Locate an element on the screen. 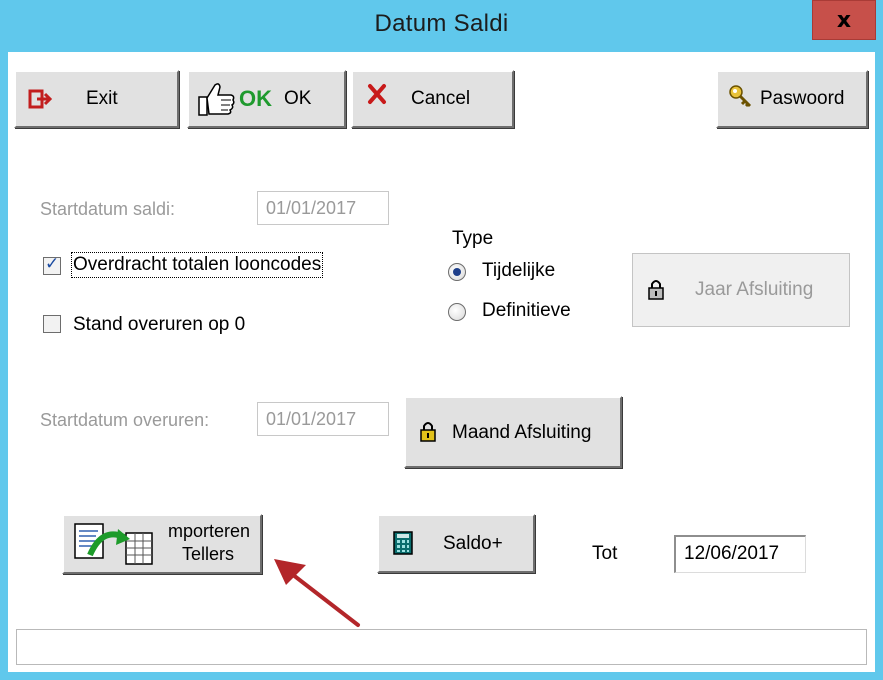 This screenshot has width=883, height=680. saldo-plus-button: Saldo+ is located at coordinates (456, 543).